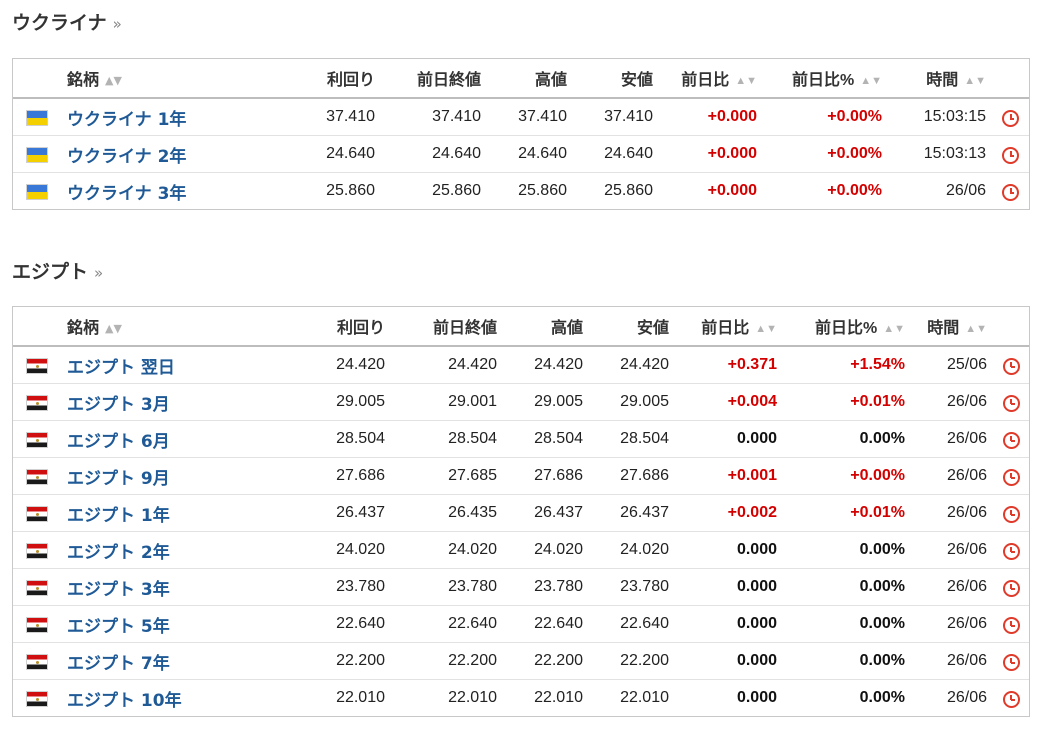 This screenshot has width=1042, height=732. What do you see at coordinates (447, 661) in the screenshot?
I see `prev-close-cell: 22.200` at bounding box center [447, 661].